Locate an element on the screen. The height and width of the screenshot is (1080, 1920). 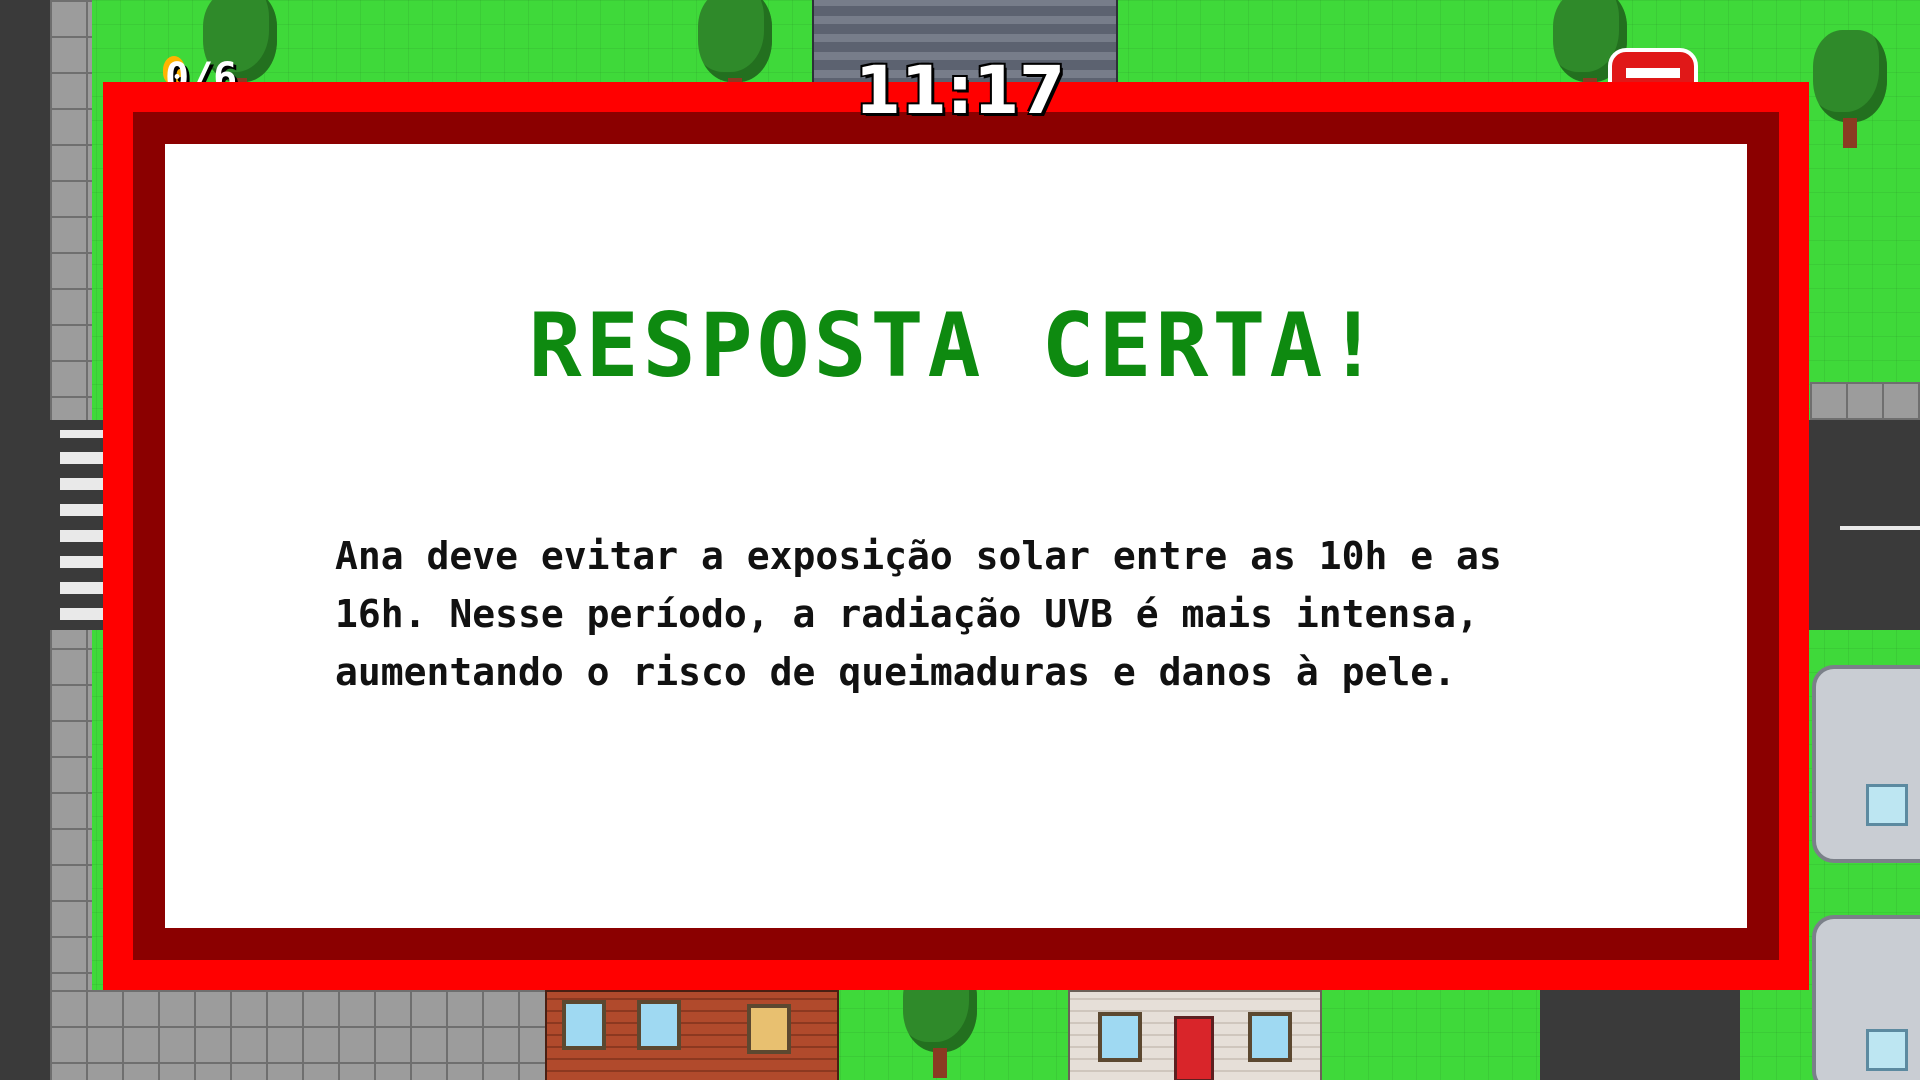
lane-marking is located at coordinates (1880, 528).